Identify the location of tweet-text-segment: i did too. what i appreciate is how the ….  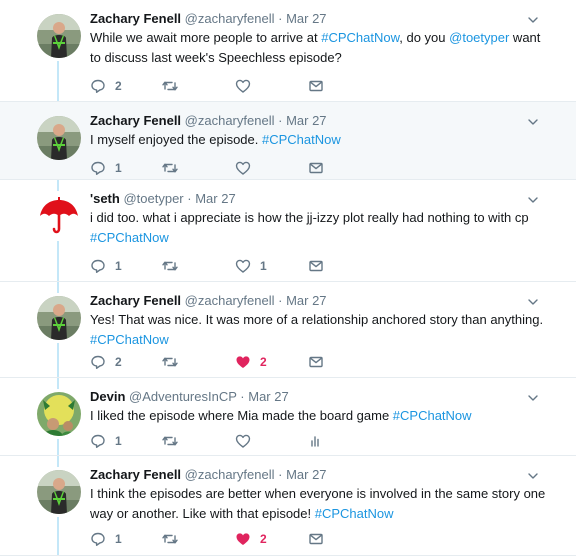
(309, 217).